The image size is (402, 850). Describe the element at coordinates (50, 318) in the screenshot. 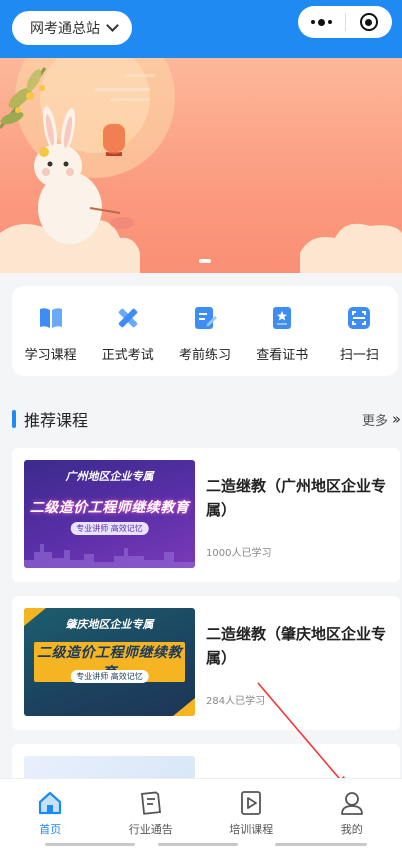

I see `book-icon` at that location.